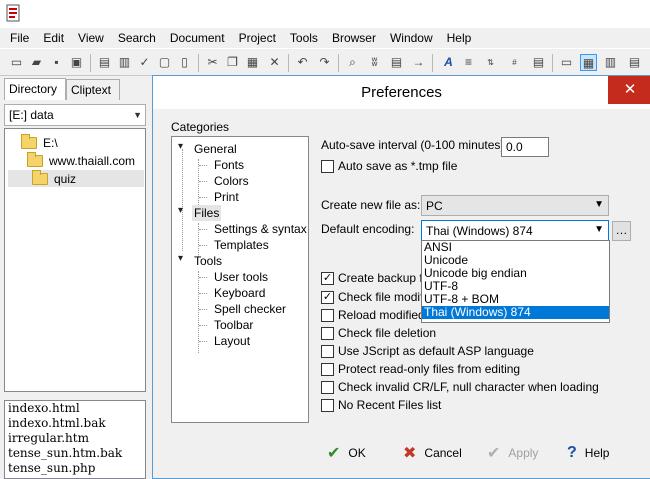 This screenshot has width=650, height=479. I want to click on print-preview-icon: ▤, so click(104, 62).